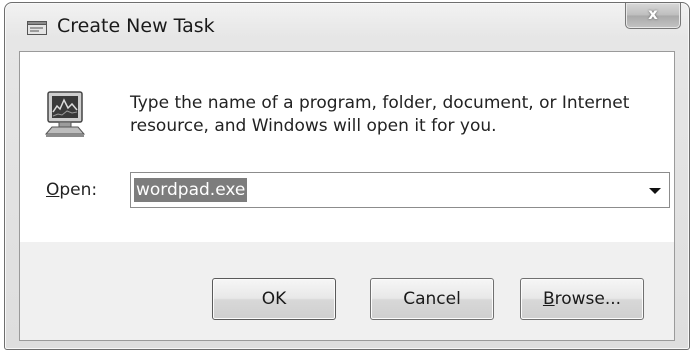 The width and height of the screenshot is (692, 354). I want to click on cancel-button: Cancel, so click(432, 299).